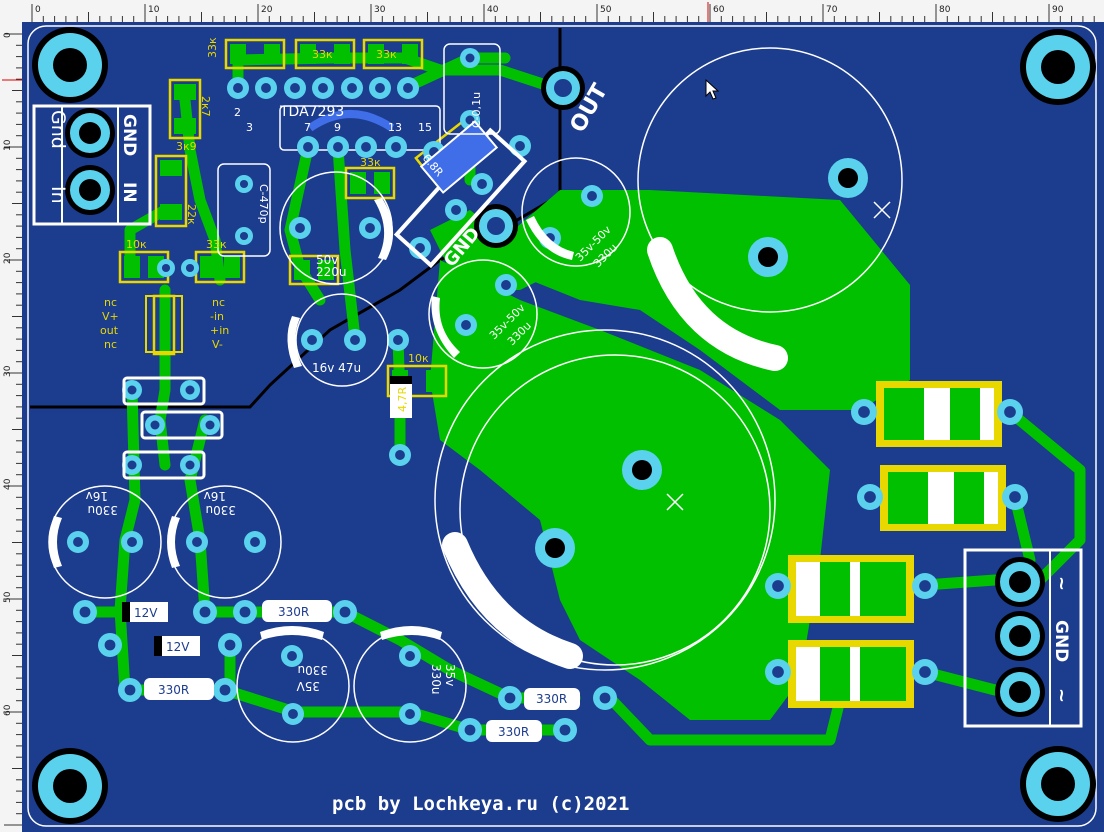  What do you see at coordinates (267, 10) in the screenshot?
I see `ruler-top-label: 20` at bounding box center [267, 10].